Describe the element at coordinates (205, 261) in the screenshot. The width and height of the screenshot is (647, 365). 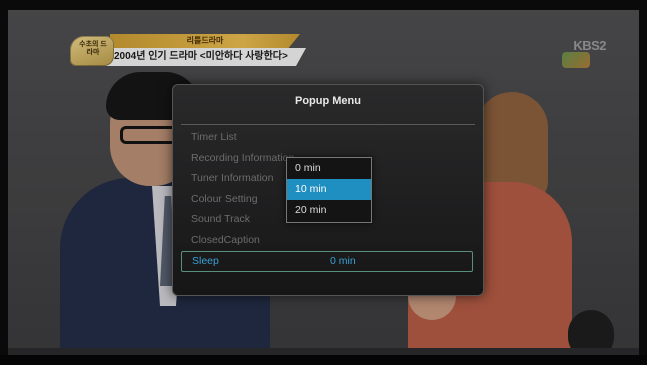
I see `menu-item-label: Sleep` at that location.